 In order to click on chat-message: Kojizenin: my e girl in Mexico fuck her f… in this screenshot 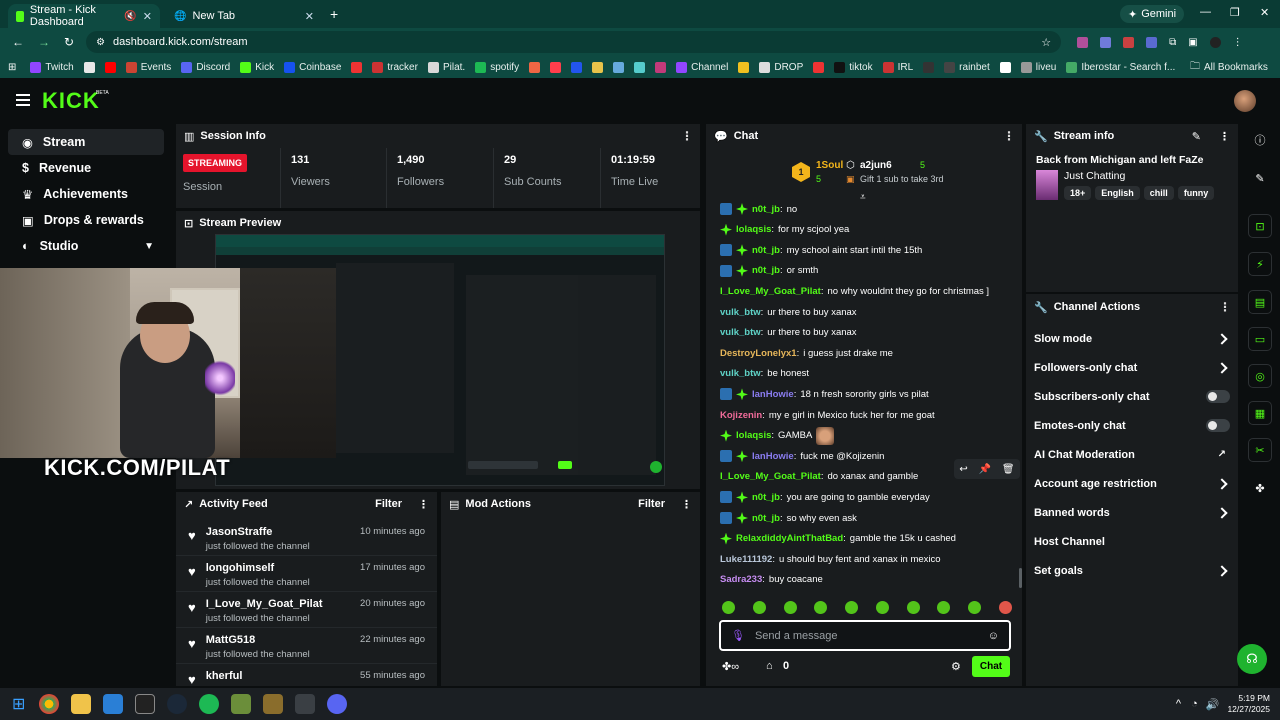, I will do `click(827, 415)`.